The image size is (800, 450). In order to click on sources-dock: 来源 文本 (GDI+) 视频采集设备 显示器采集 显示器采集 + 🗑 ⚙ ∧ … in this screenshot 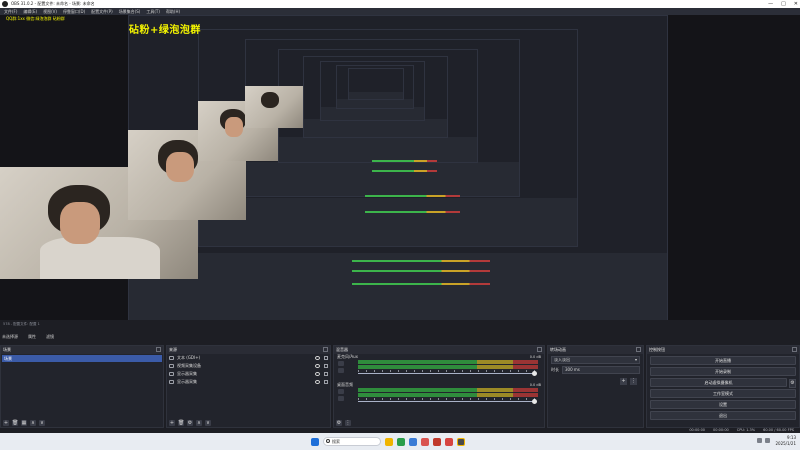, I will do `click(248, 386)`.